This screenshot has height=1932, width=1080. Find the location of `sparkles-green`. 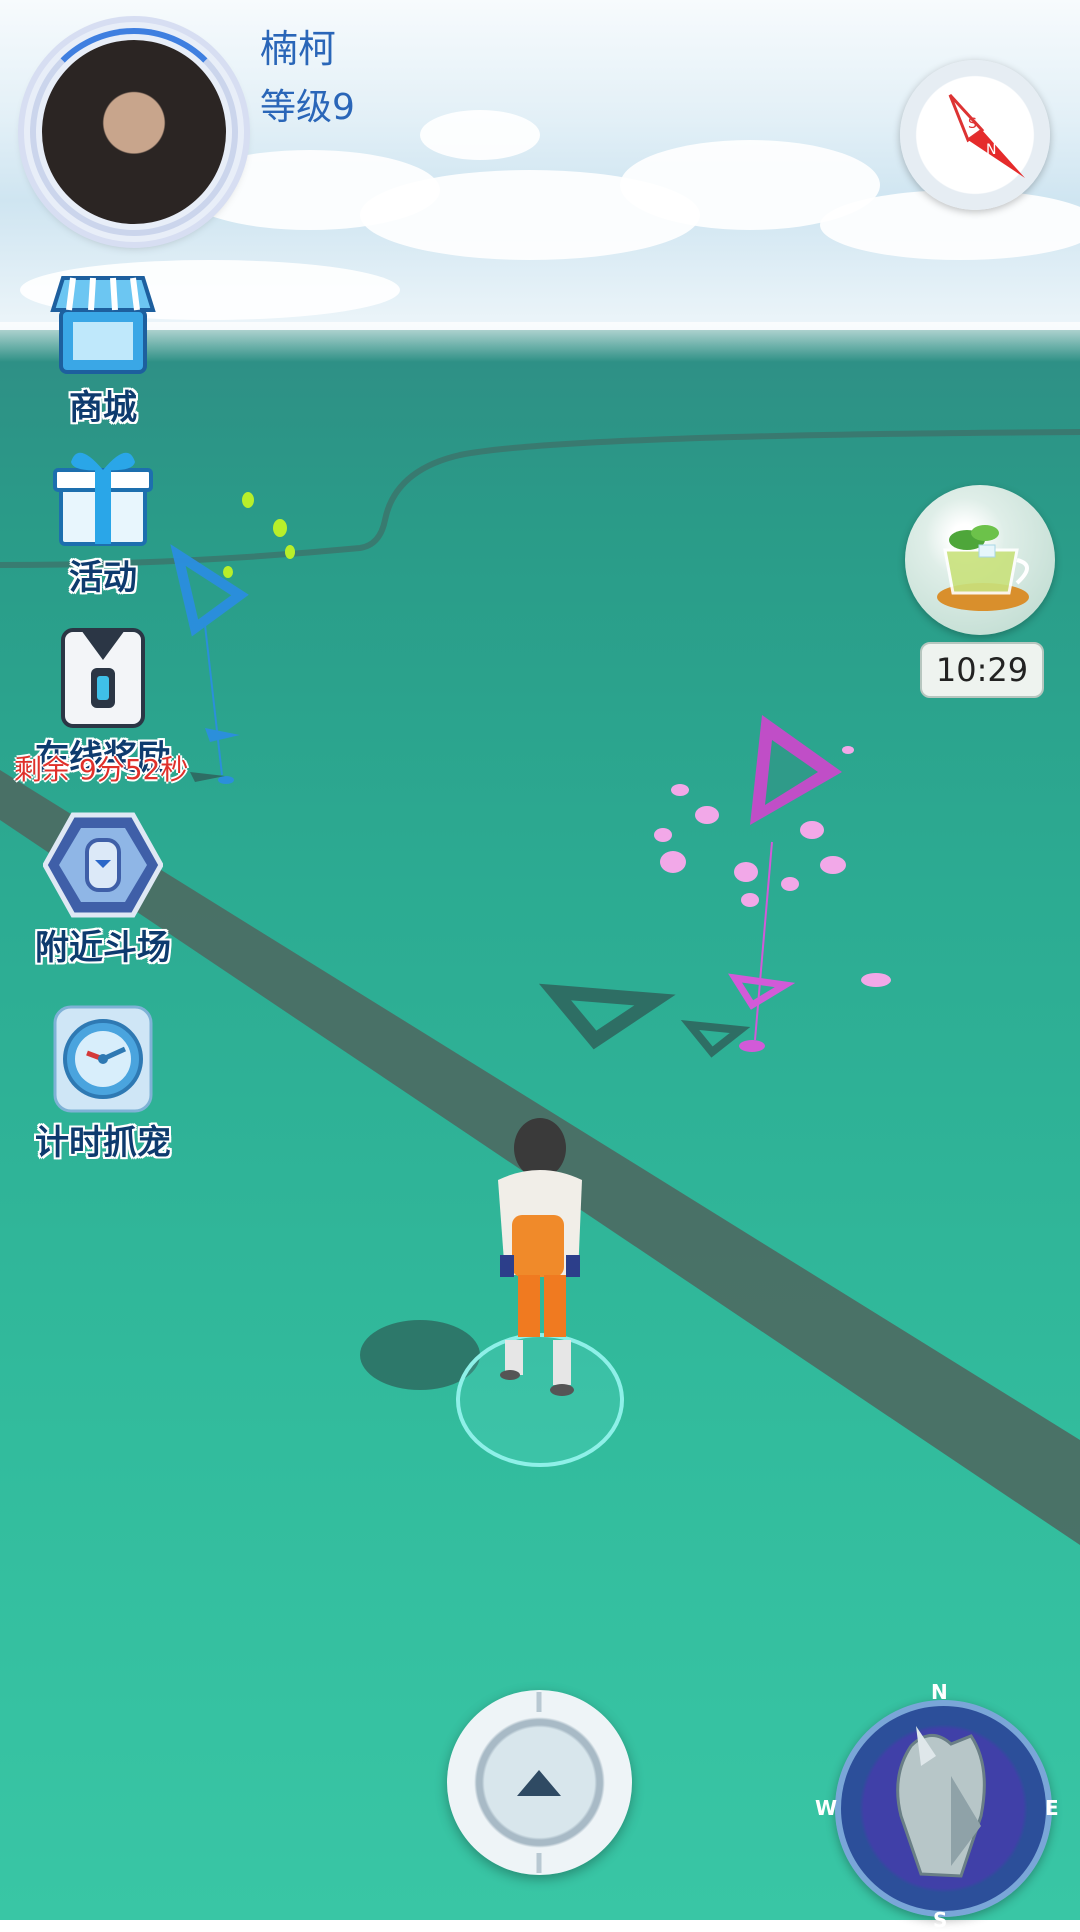

sparkles-green is located at coordinates (259, 535).